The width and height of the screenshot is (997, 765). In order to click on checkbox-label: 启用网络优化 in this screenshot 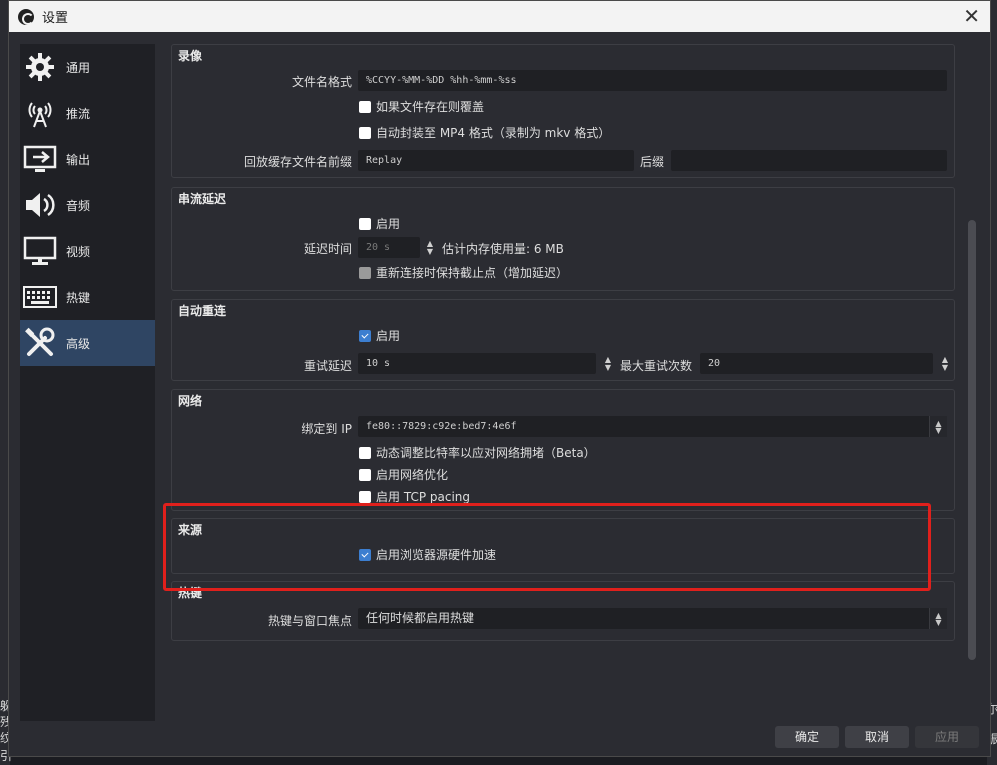, I will do `click(412, 475)`.